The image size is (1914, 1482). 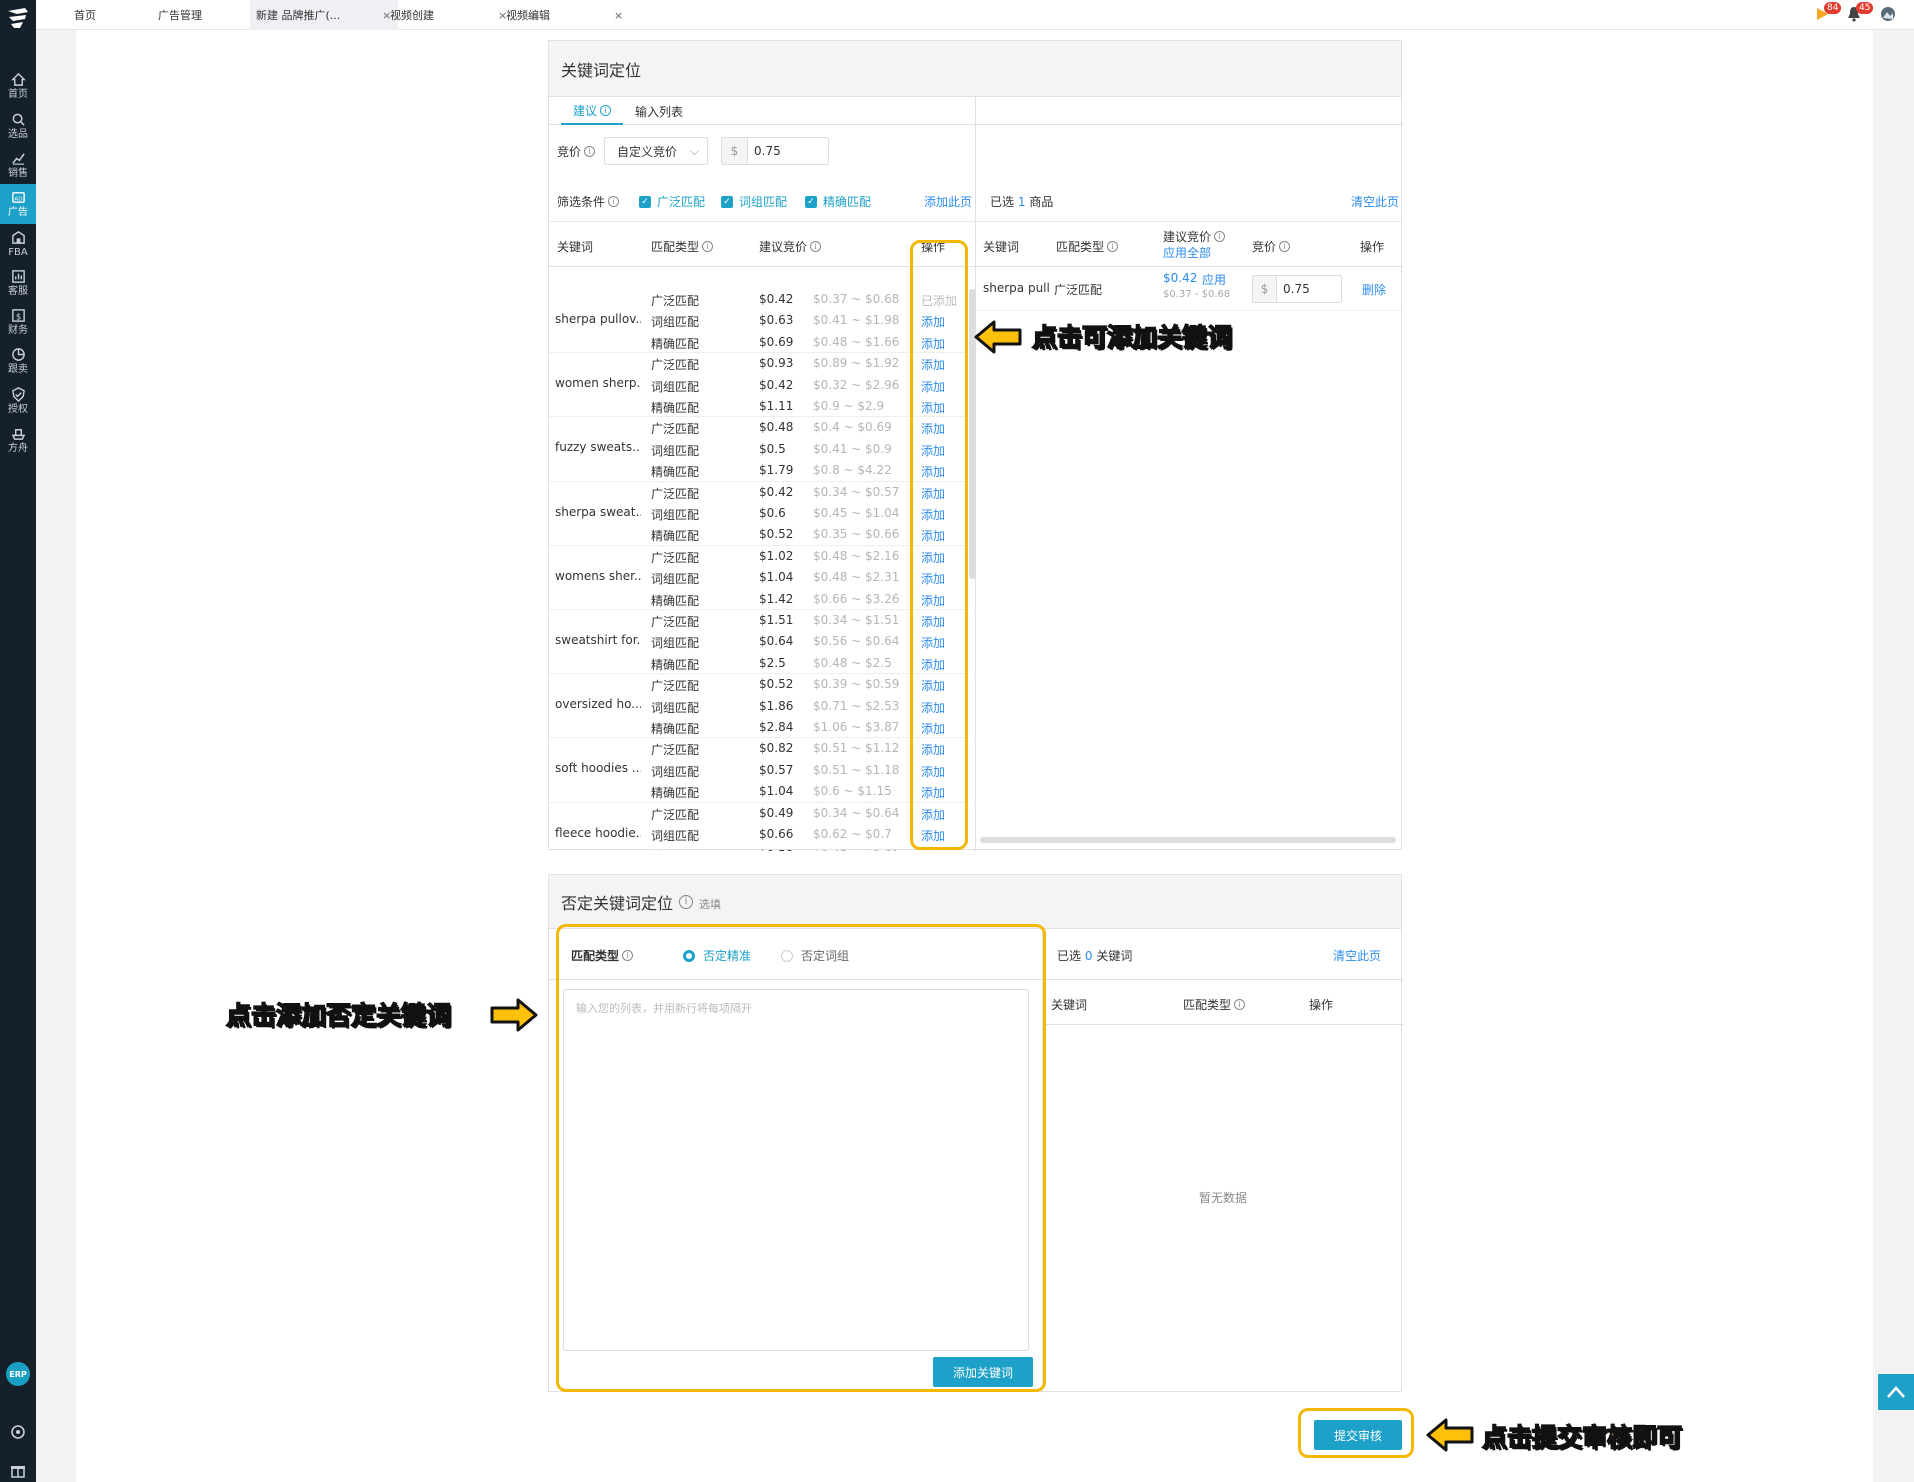 I want to click on bid-range: $0.51 ~ $1.18, so click(x=856, y=769).